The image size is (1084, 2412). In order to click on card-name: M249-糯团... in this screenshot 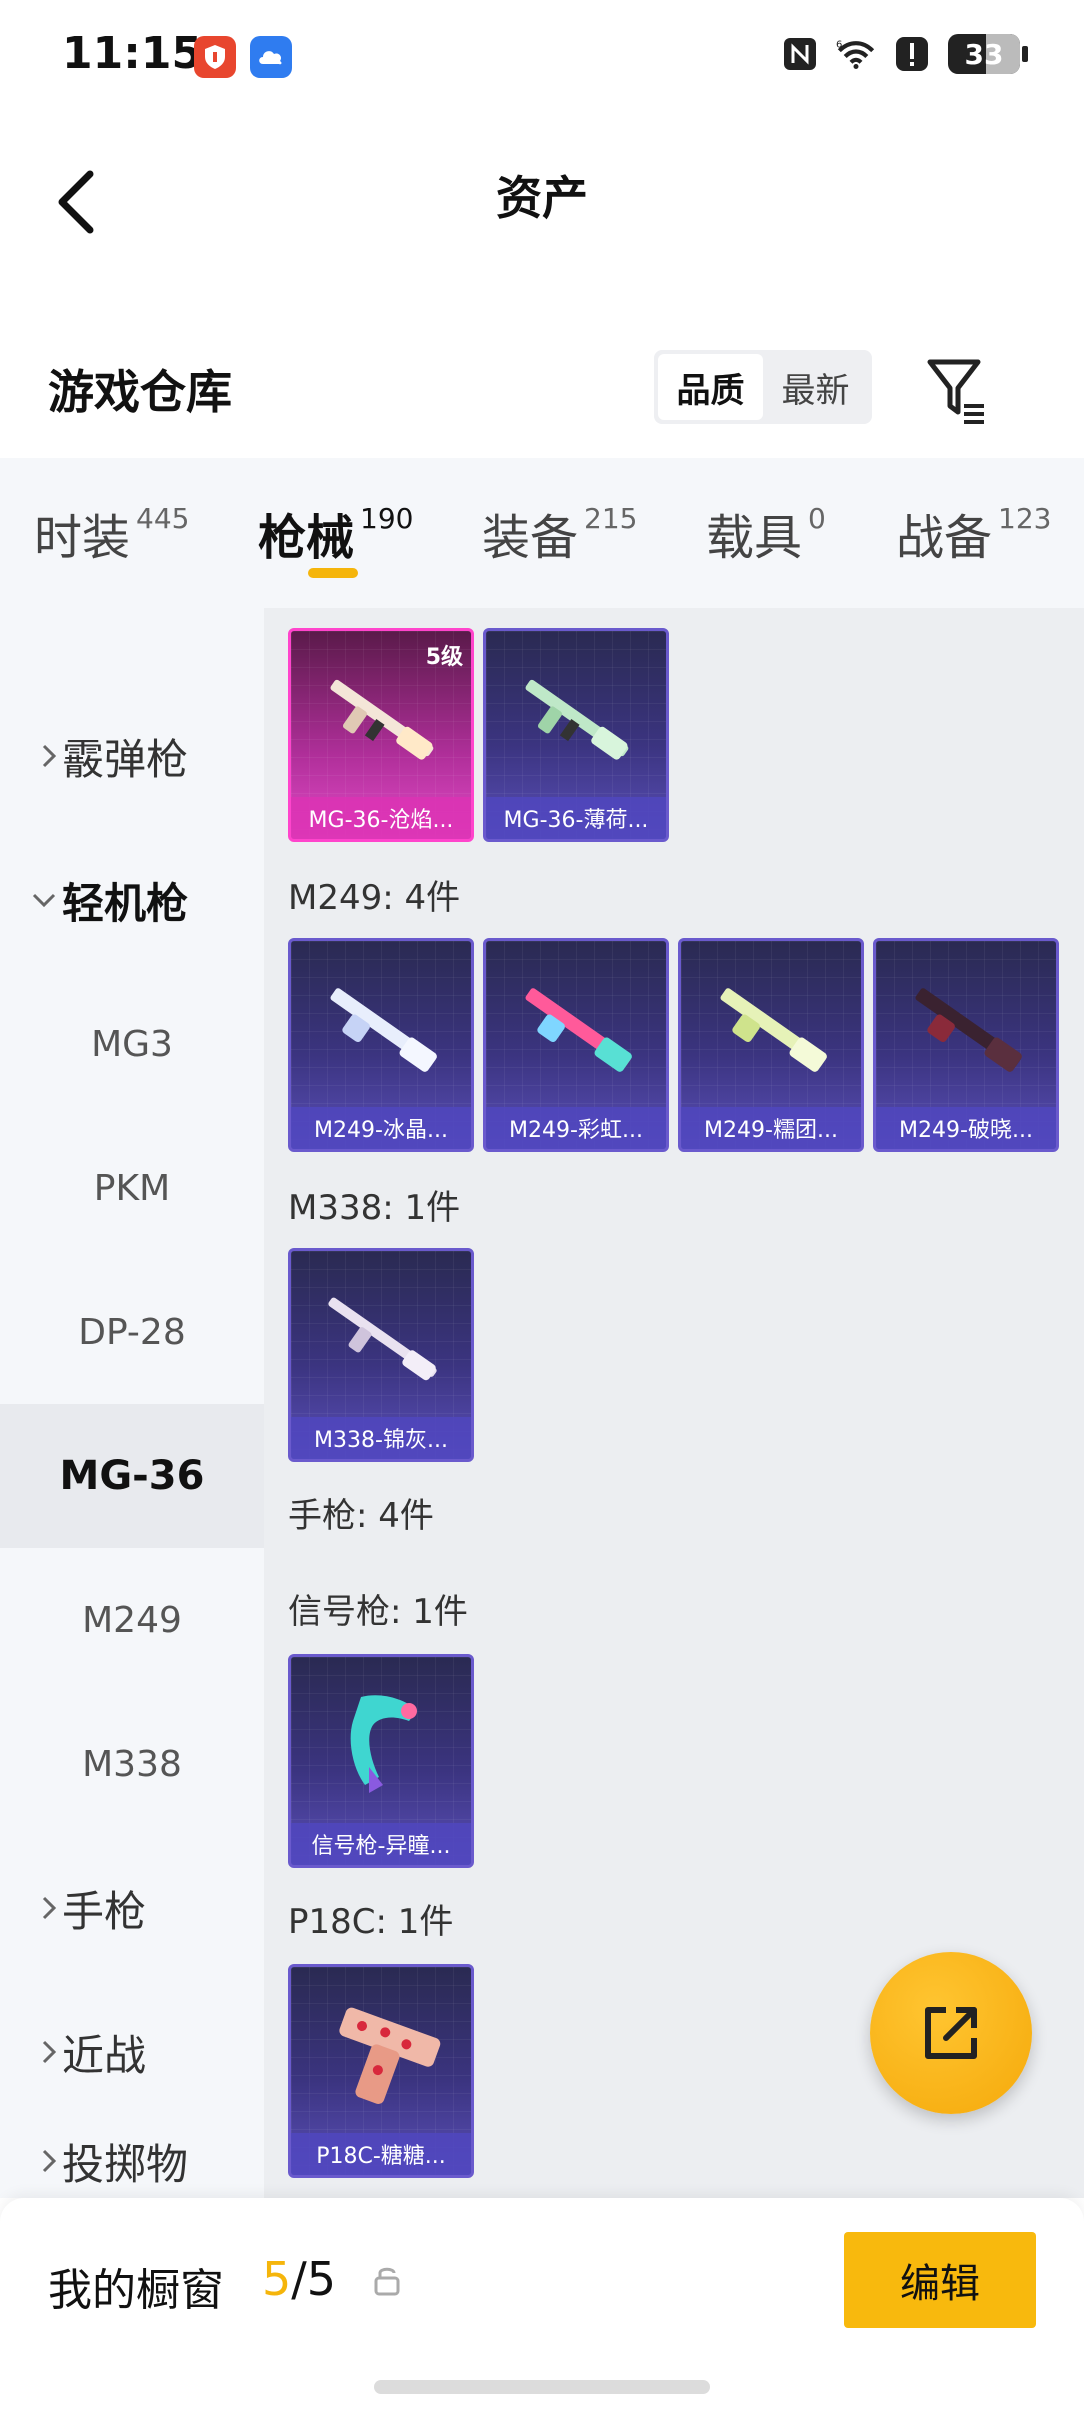, I will do `click(771, 1128)`.